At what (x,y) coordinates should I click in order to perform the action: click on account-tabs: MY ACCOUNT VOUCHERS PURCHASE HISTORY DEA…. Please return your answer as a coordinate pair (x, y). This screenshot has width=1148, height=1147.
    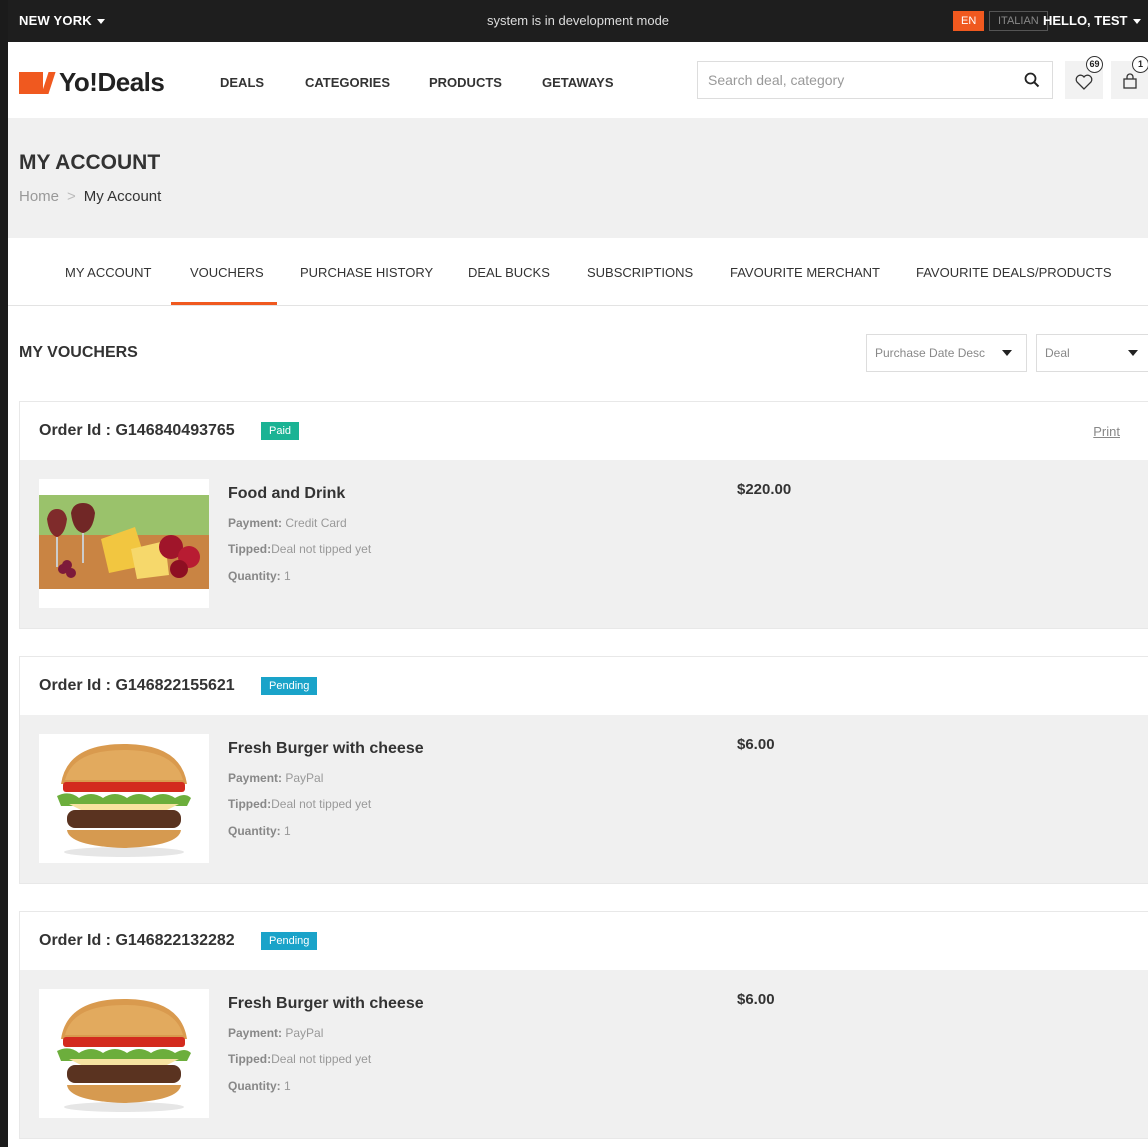
    Looking at the image, I should click on (578, 272).